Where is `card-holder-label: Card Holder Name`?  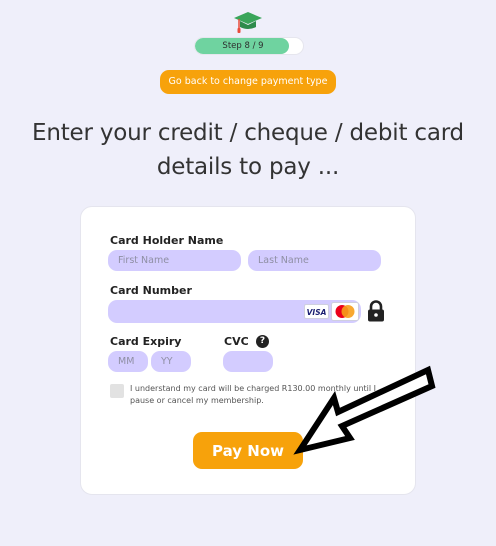
card-holder-label: Card Holder Name is located at coordinates (167, 240).